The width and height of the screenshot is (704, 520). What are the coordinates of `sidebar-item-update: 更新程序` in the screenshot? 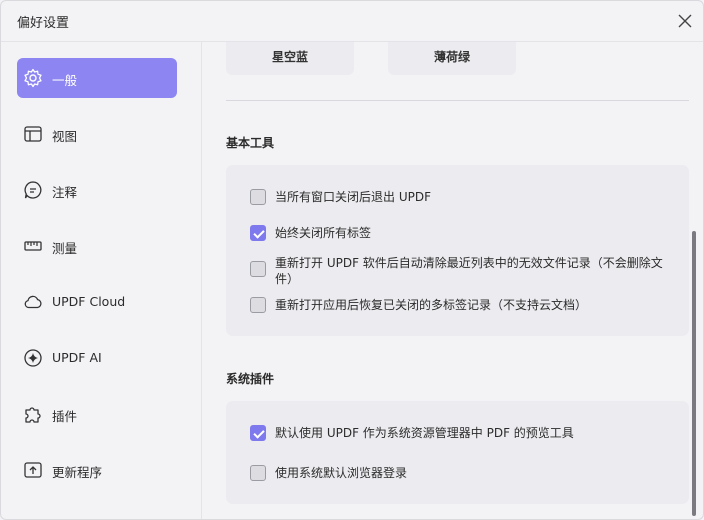 It's located at (97, 470).